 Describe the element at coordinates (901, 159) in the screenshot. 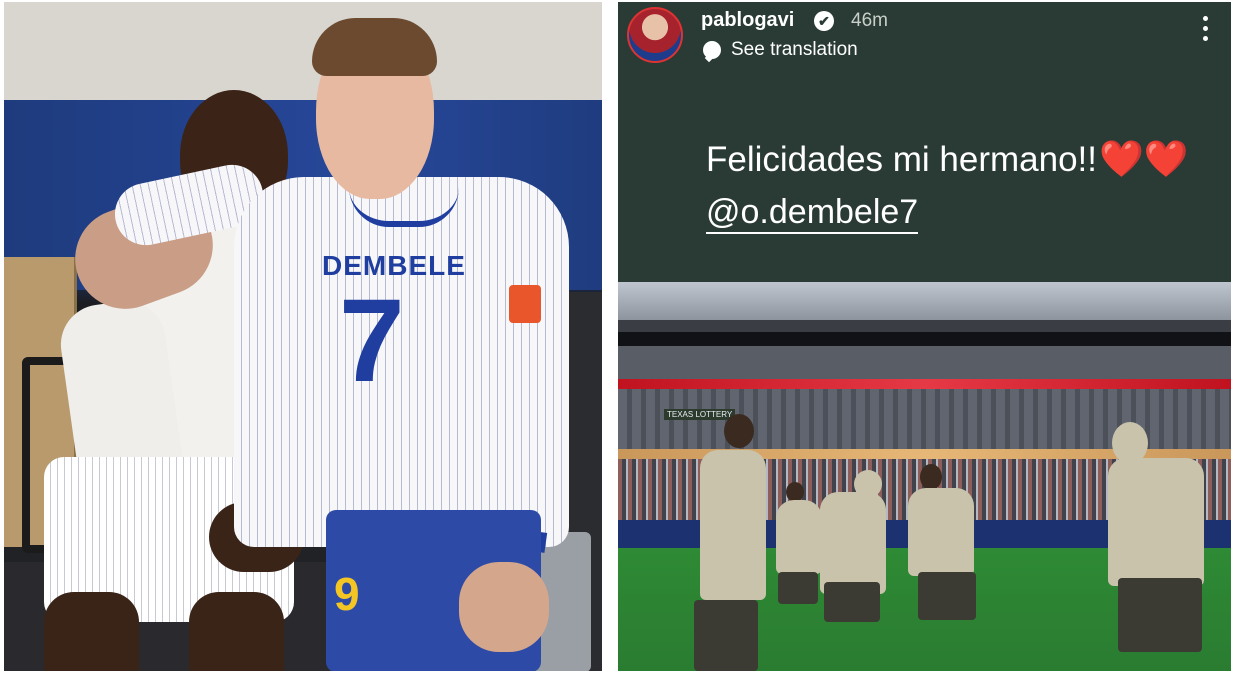

I see `caption-text: Felicidades mi hermano!!` at that location.